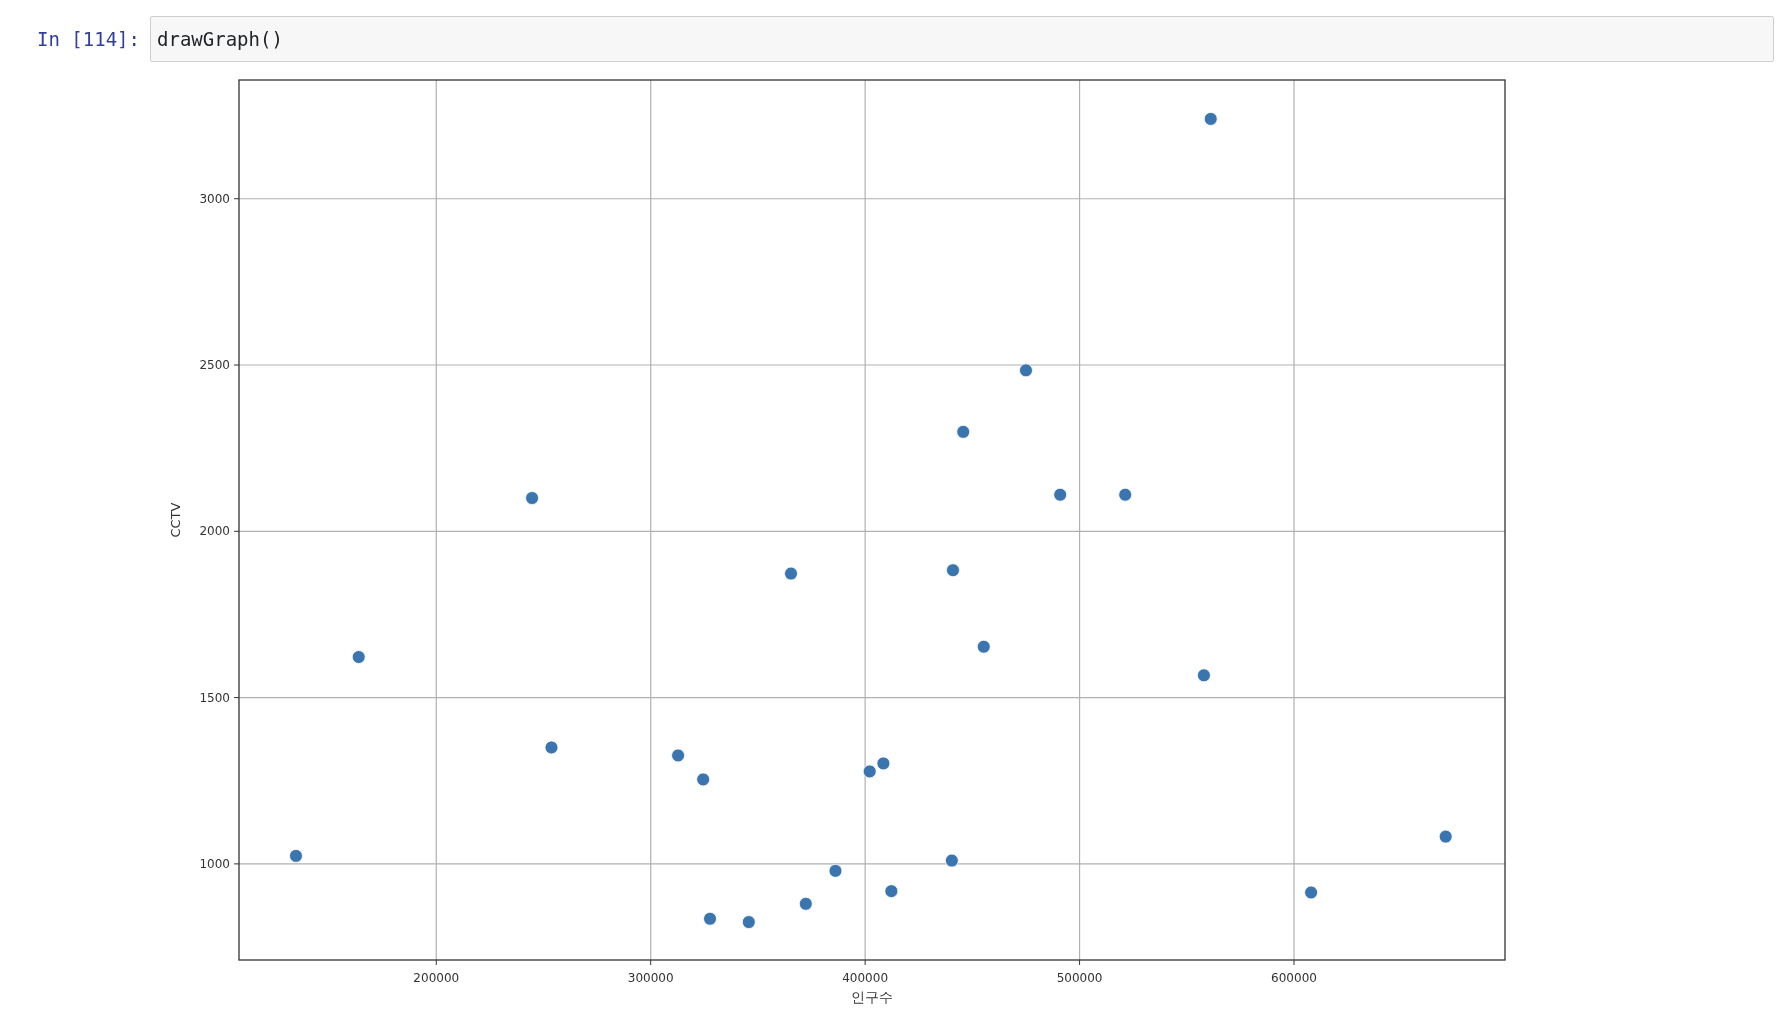 The width and height of the screenshot is (1791, 1026). I want to click on y-tick-label: 2500, so click(214, 365).